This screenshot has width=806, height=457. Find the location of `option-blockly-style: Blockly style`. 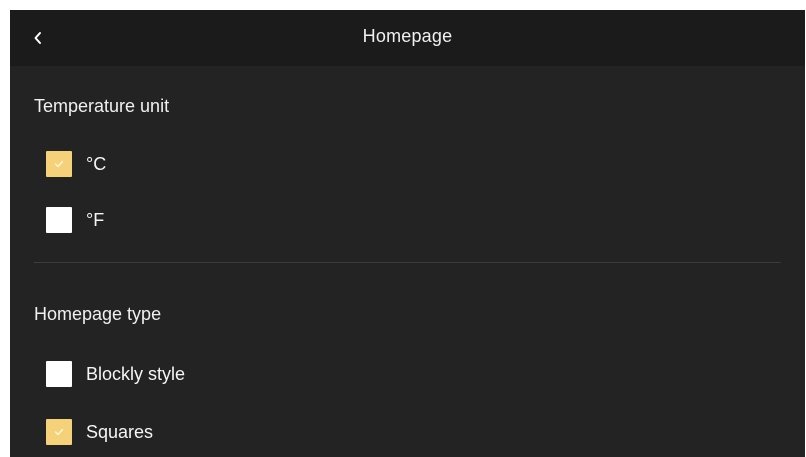

option-blockly-style: Blockly style is located at coordinates (115, 374).